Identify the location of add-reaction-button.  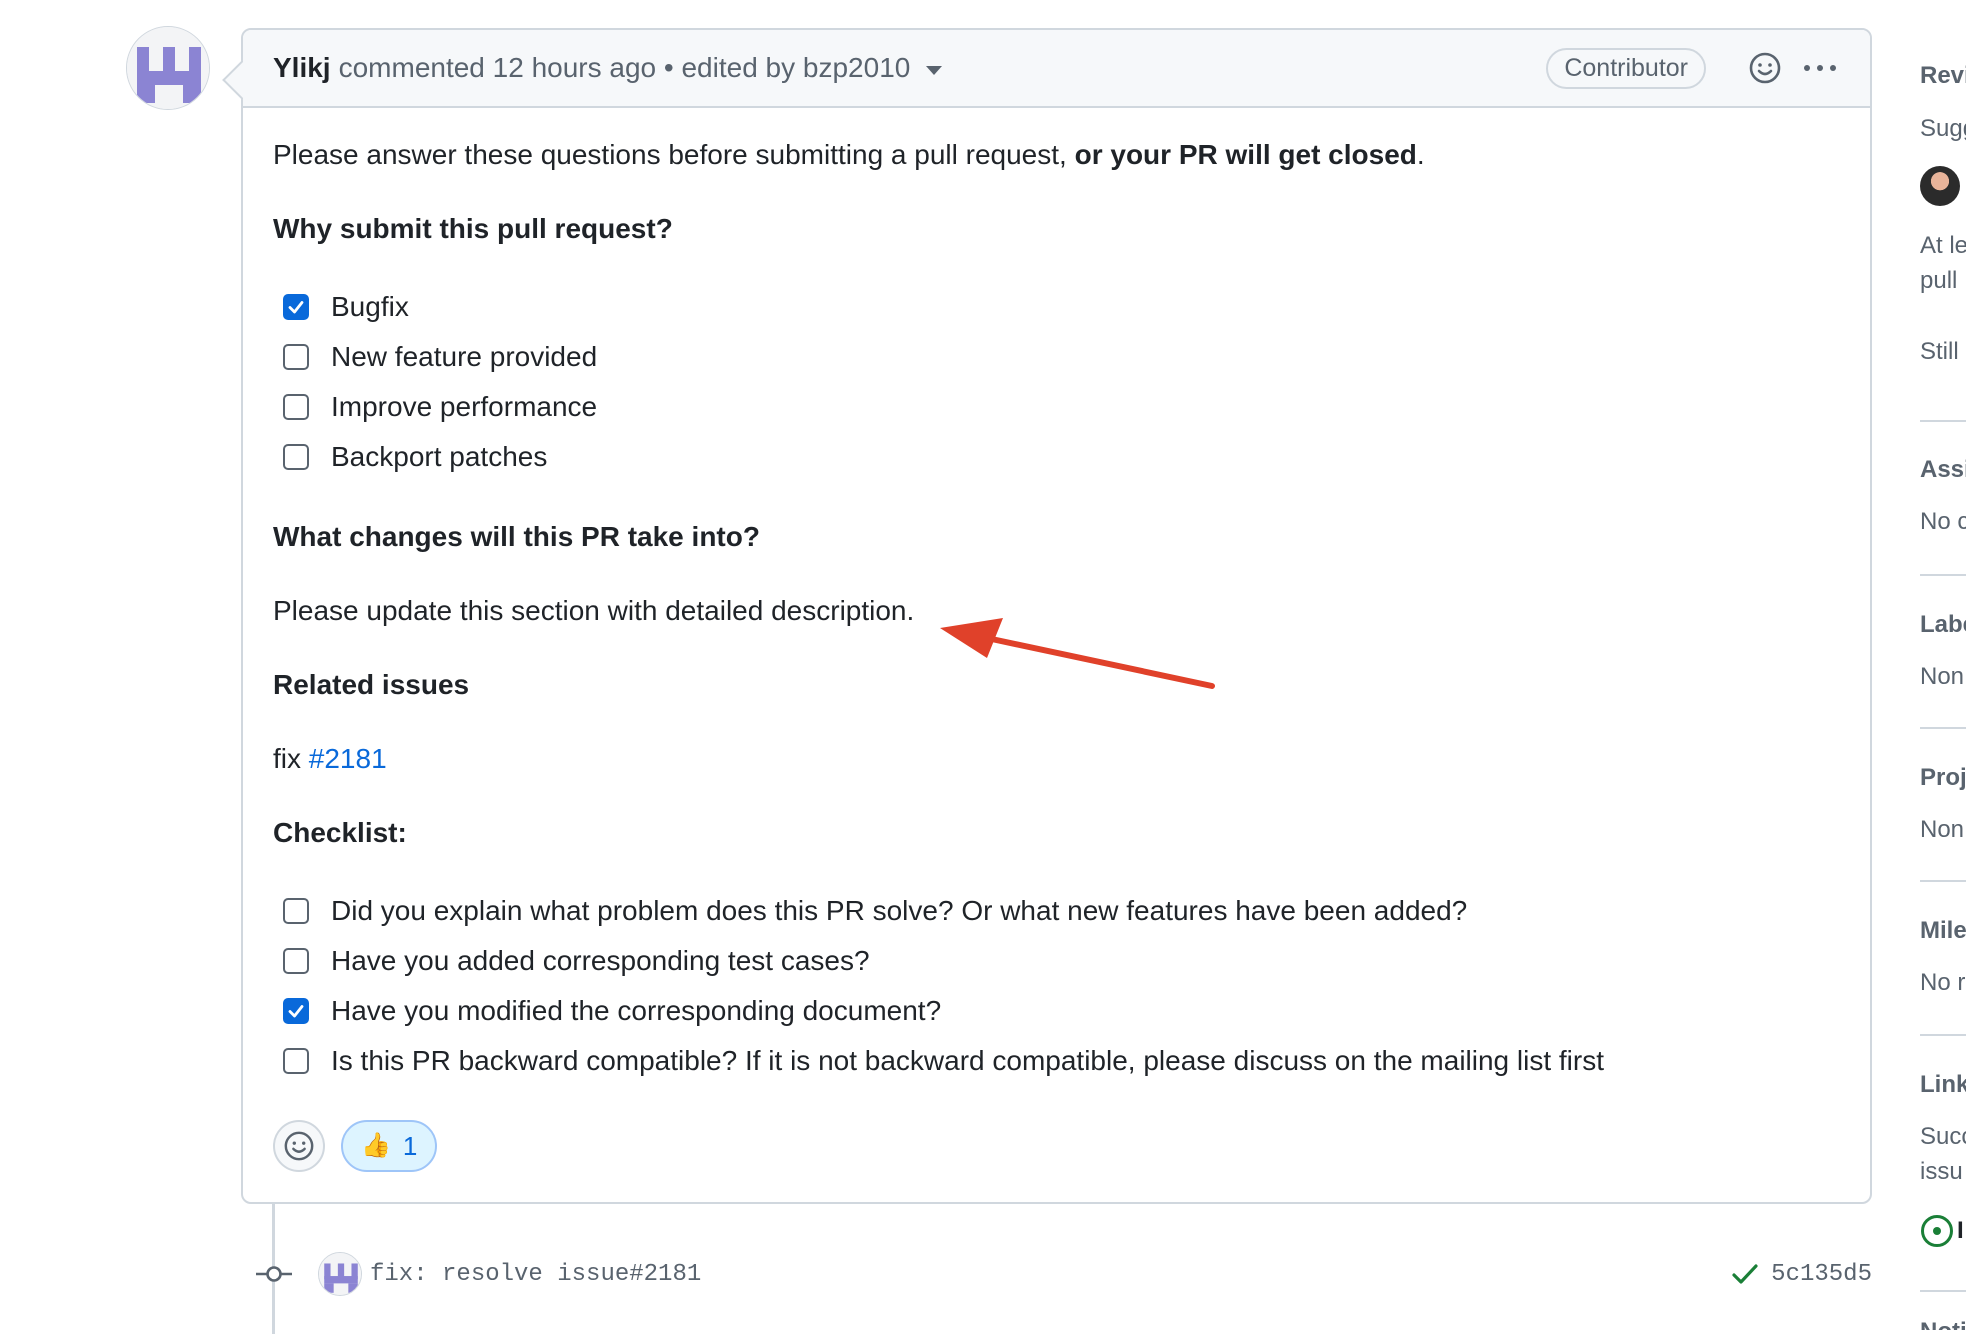
(299, 1146).